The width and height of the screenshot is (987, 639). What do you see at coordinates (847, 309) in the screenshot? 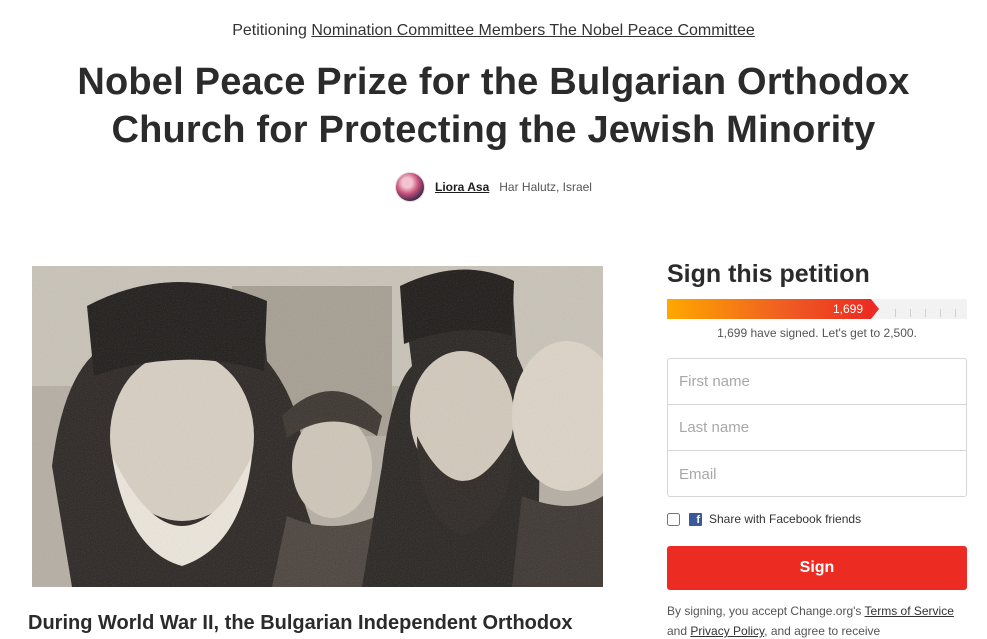
I see `progress-count: 1,699` at bounding box center [847, 309].